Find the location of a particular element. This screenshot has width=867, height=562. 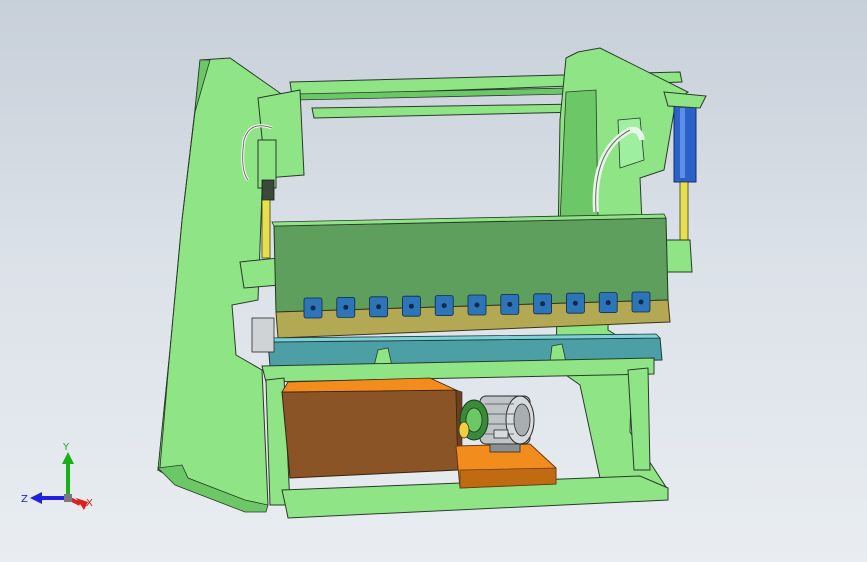

right-plate-inner is located at coordinates (579, 156).